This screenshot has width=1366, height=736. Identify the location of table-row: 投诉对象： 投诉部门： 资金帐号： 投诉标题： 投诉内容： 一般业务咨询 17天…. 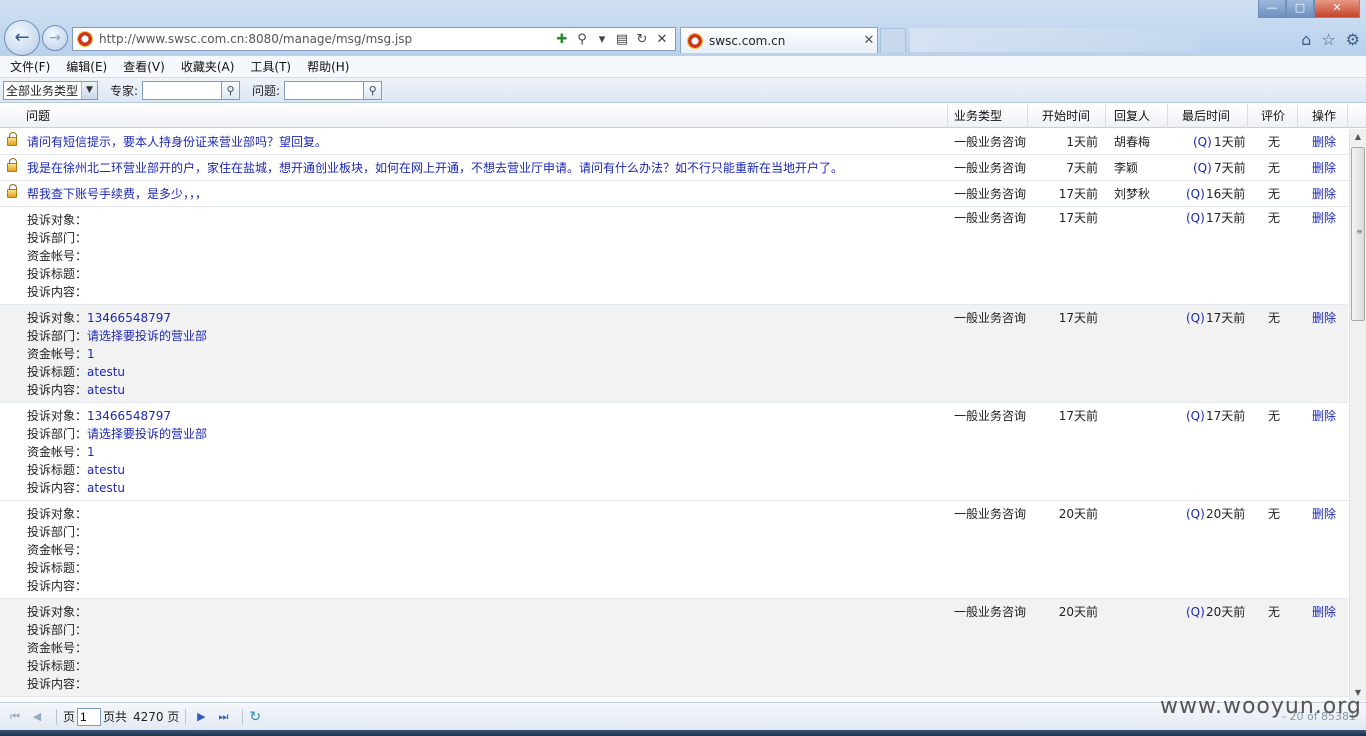
(674, 256).